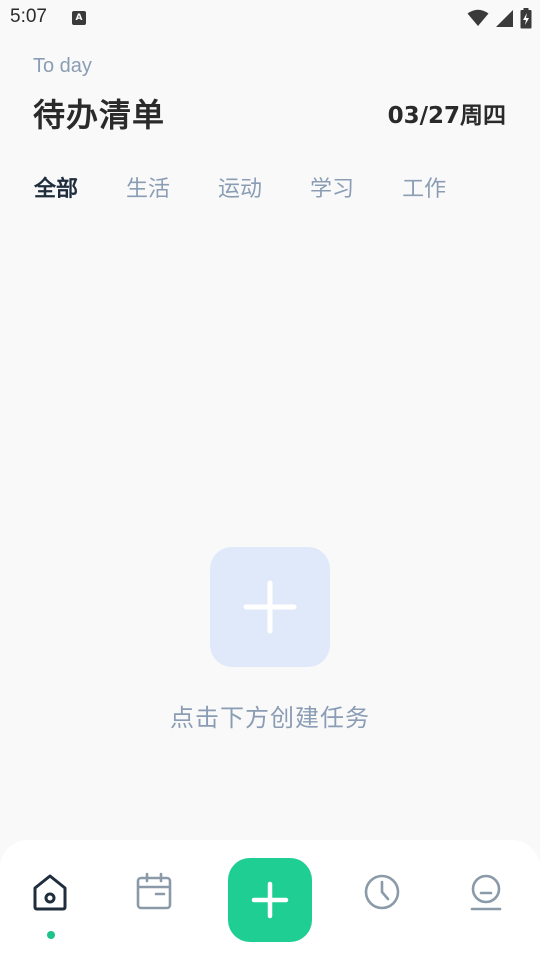 The height and width of the screenshot is (960, 540). I want to click on page-title: 待办清单, so click(99, 115).